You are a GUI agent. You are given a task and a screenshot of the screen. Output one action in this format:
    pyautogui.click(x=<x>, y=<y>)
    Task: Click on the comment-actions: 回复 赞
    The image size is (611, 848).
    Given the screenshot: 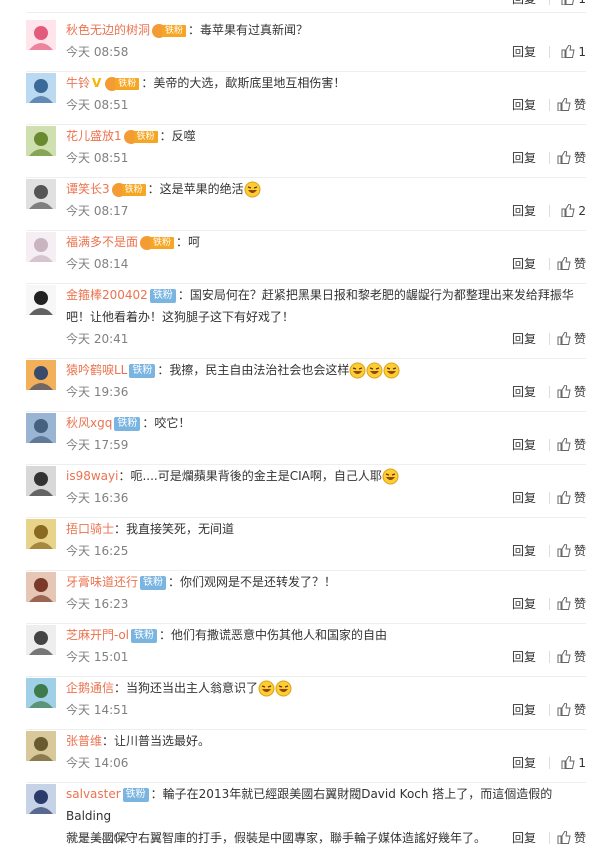 What is the action you would take?
    pyautogui.click(x=526, y=657)
    